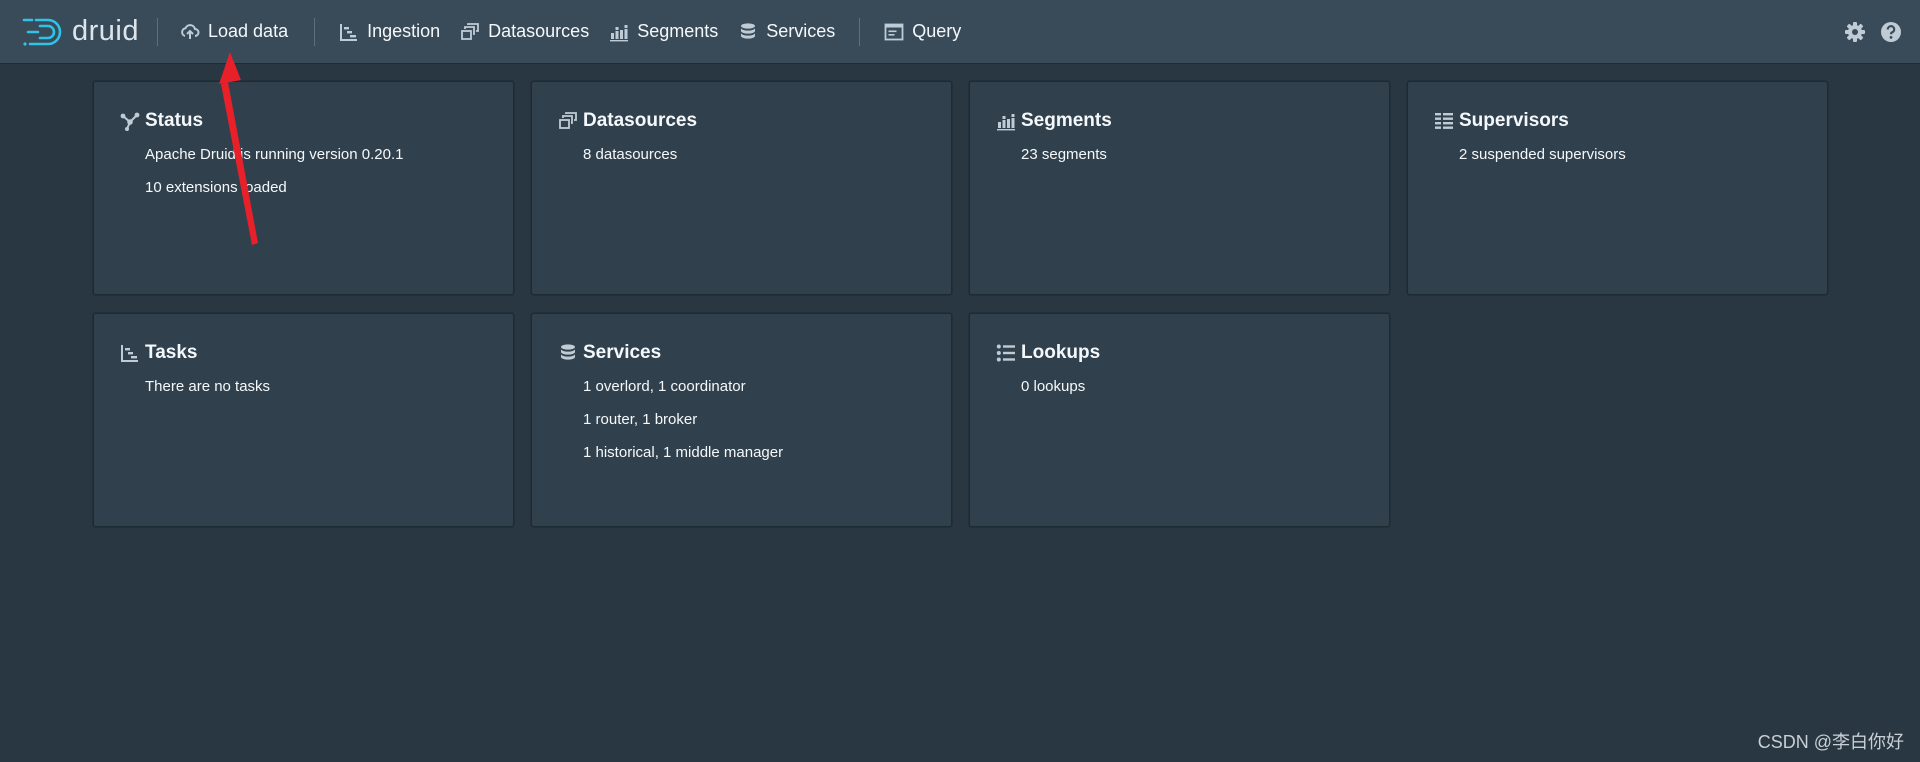 The width and height of the screenshot is (1920, 762). Describe the element at coordinates (894, 31) in the screenshot. I see `application-icon` at that location.